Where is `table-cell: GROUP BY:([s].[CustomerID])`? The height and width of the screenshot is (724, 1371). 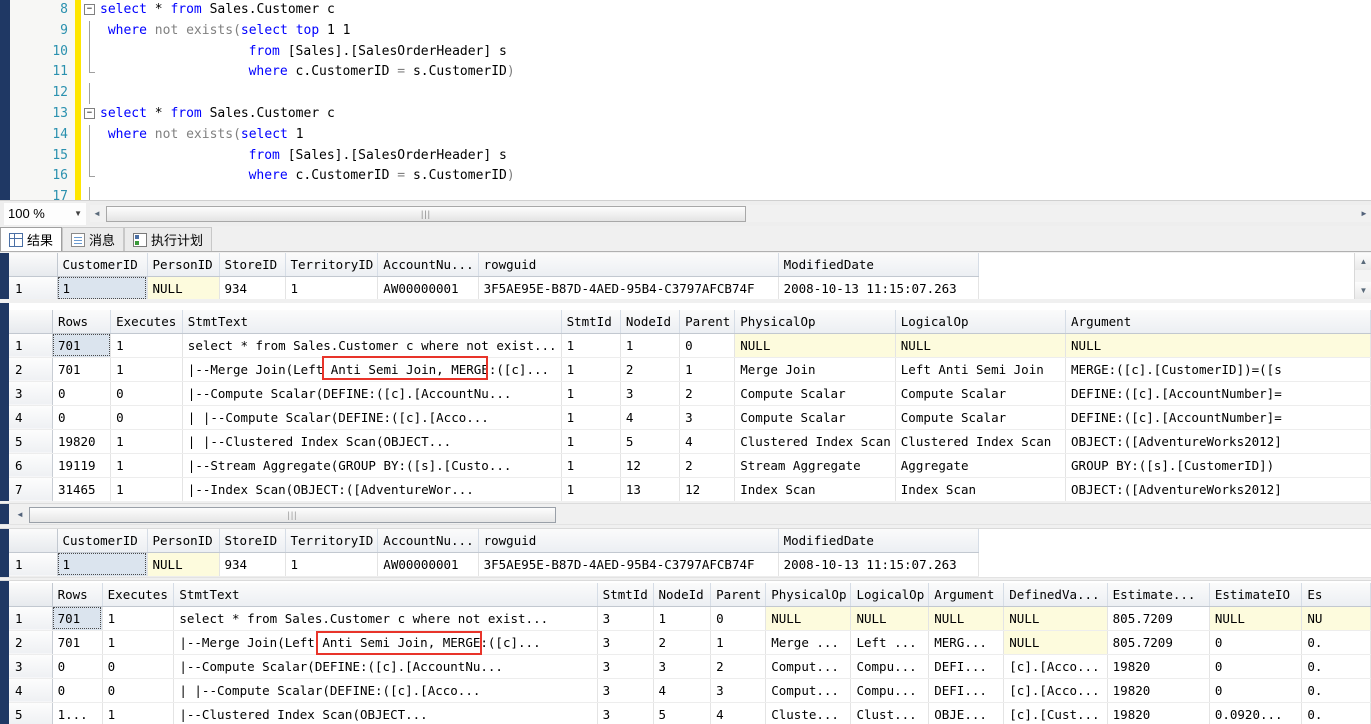
table-cell: GROUP BY:([s].[CustomerID]) is located at coordinates (1218, 465).